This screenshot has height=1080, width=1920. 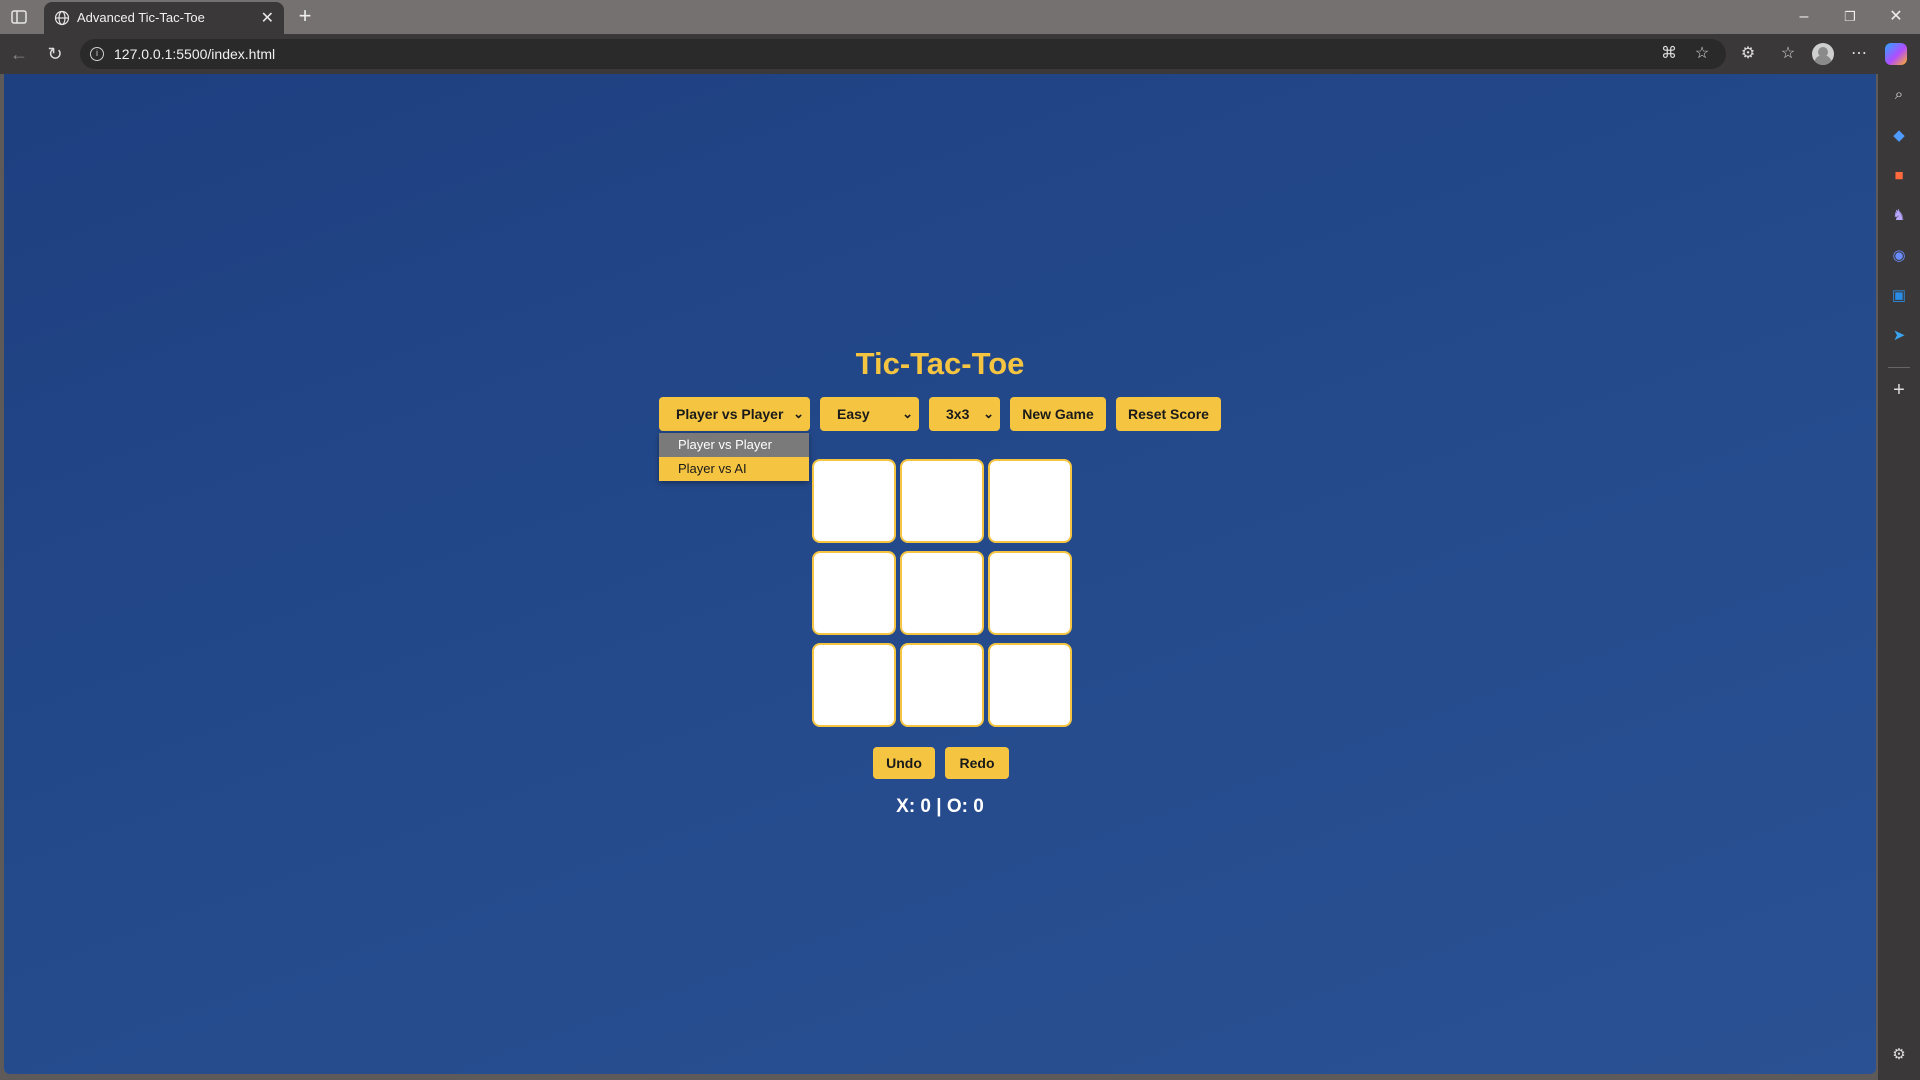 I want to click on tab-bar: Advanced Tic-Tac-Toe ✕ + – ❐ ✕, so click(x=960, y=17).